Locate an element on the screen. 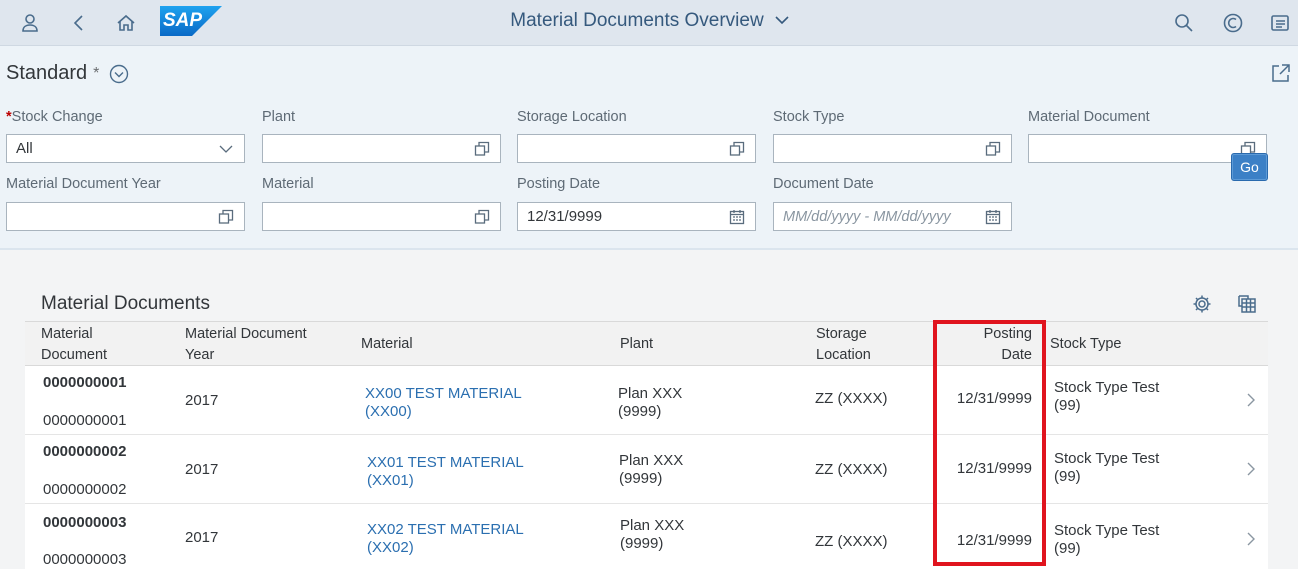 This screenshot has height=569, width=1298. stock-change-value: All is located at coordinates (24, 148).